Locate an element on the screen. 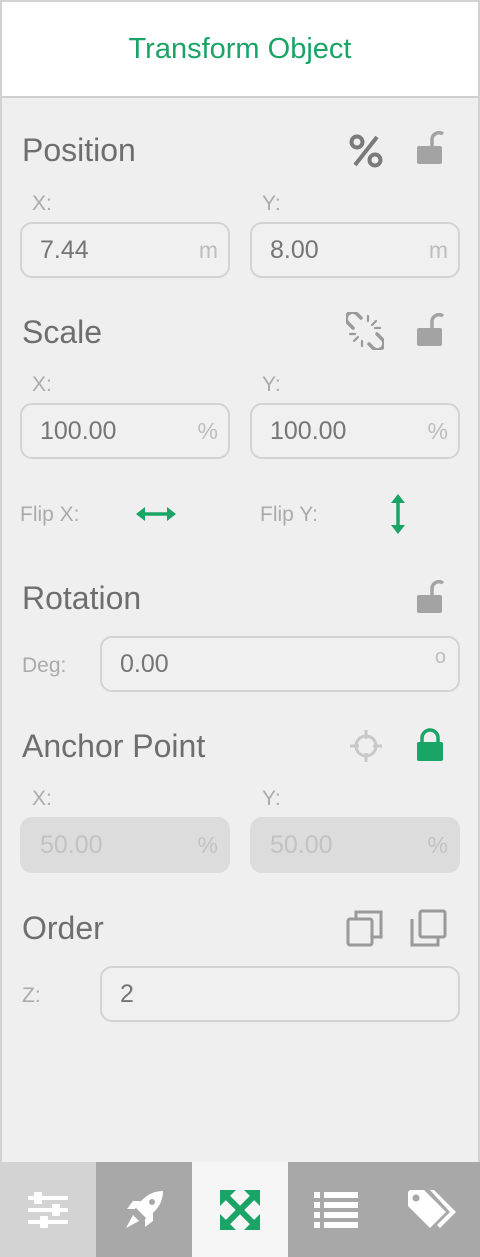  position-unlock-icon is located at coordinates (430, 148).